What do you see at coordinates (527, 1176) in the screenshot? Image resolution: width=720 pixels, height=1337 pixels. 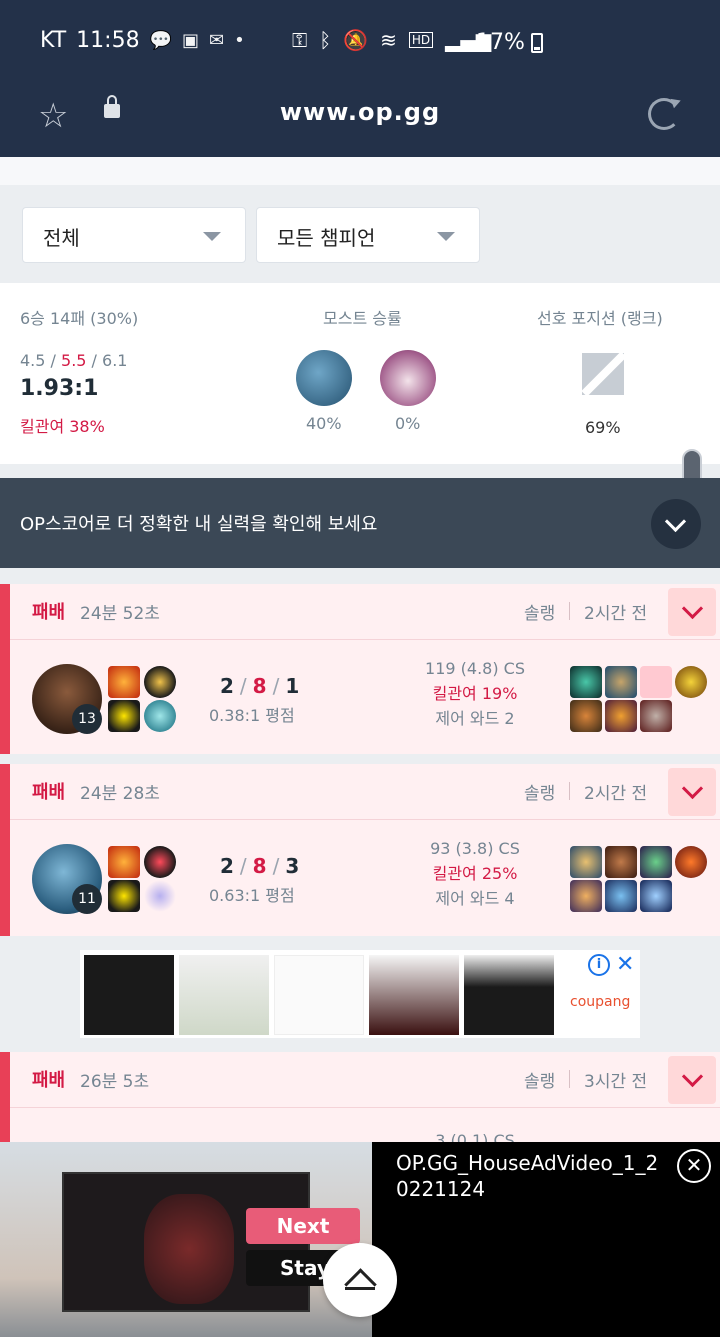 I see `video-title: OP.GG_HouseAdVideo_1_20221124` at bounding box center [527, 1176].